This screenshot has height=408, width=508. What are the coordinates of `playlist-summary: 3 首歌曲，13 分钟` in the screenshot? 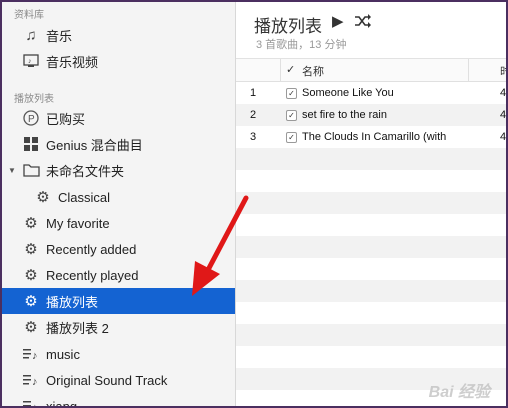 It's located at (301, 45).